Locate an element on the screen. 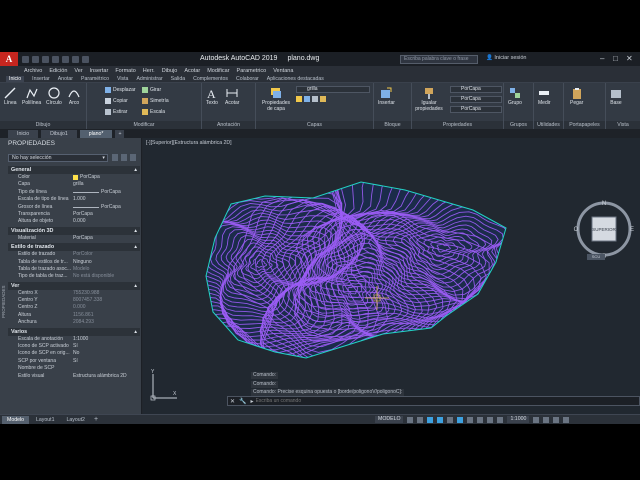  copy-button: Copiar is located at coordinates (116, 101).